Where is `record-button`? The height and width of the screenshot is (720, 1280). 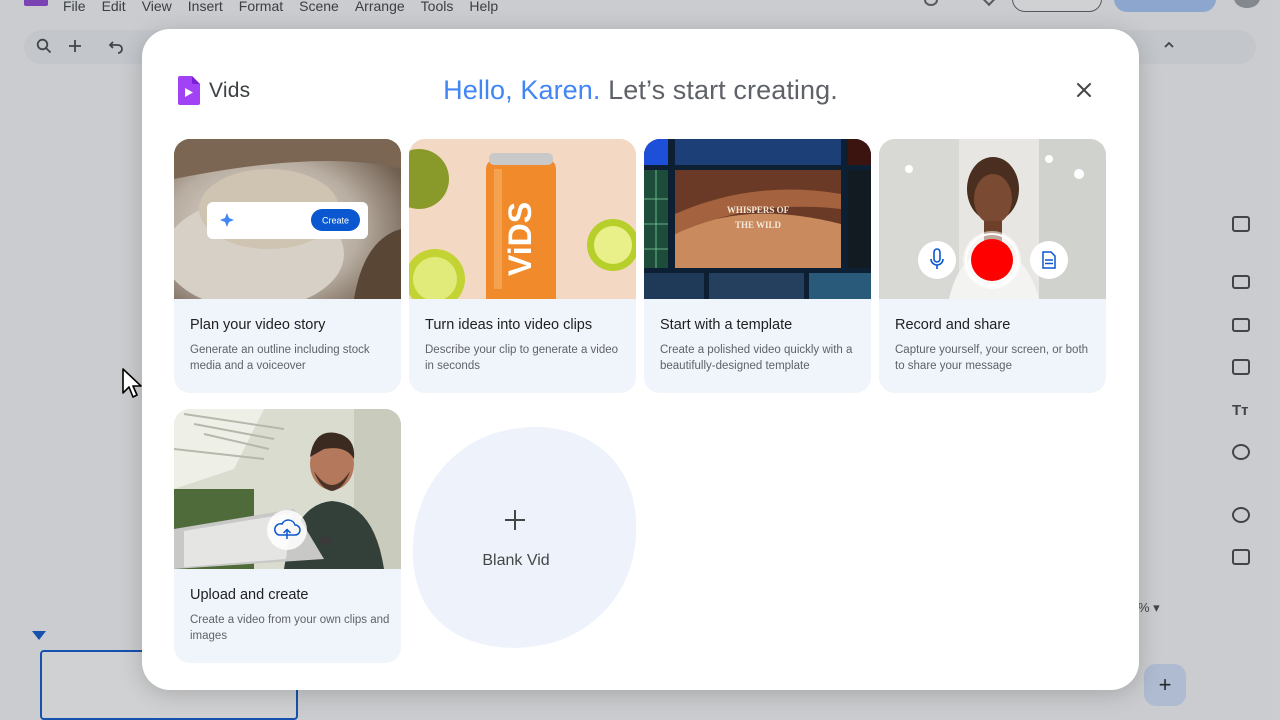 record-button is located at coordinates (992, 260).